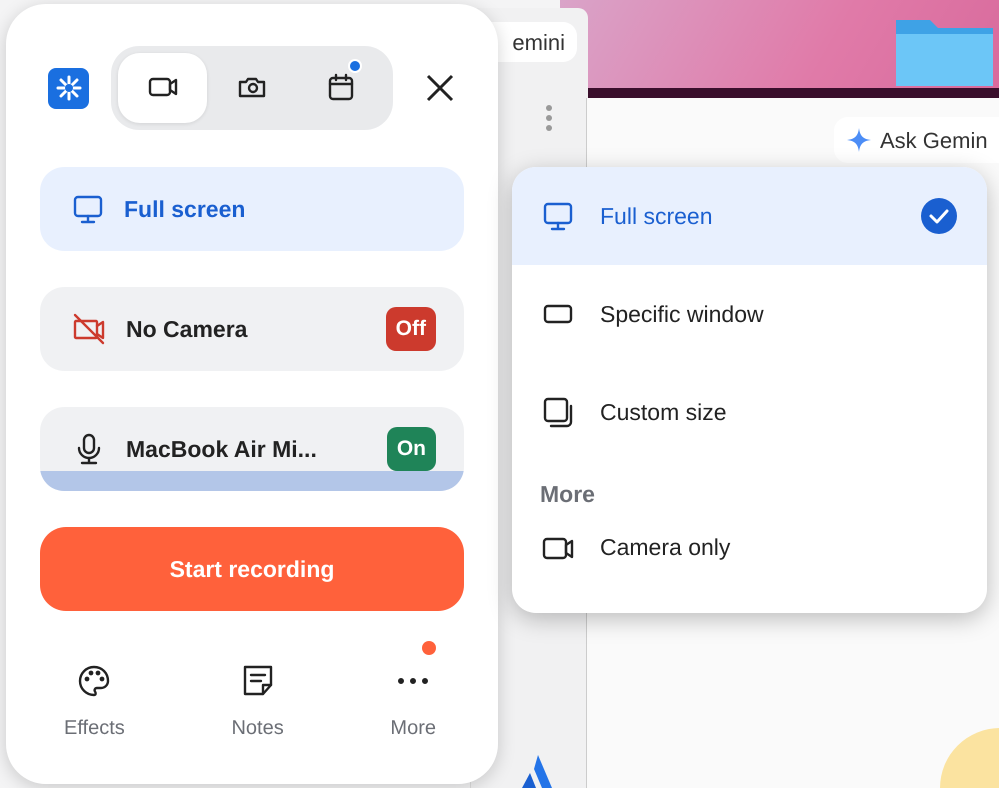  What do you see at coordinates (440, 88) in the screenshot?
I see `close-button` at bounding box center [440, 88].